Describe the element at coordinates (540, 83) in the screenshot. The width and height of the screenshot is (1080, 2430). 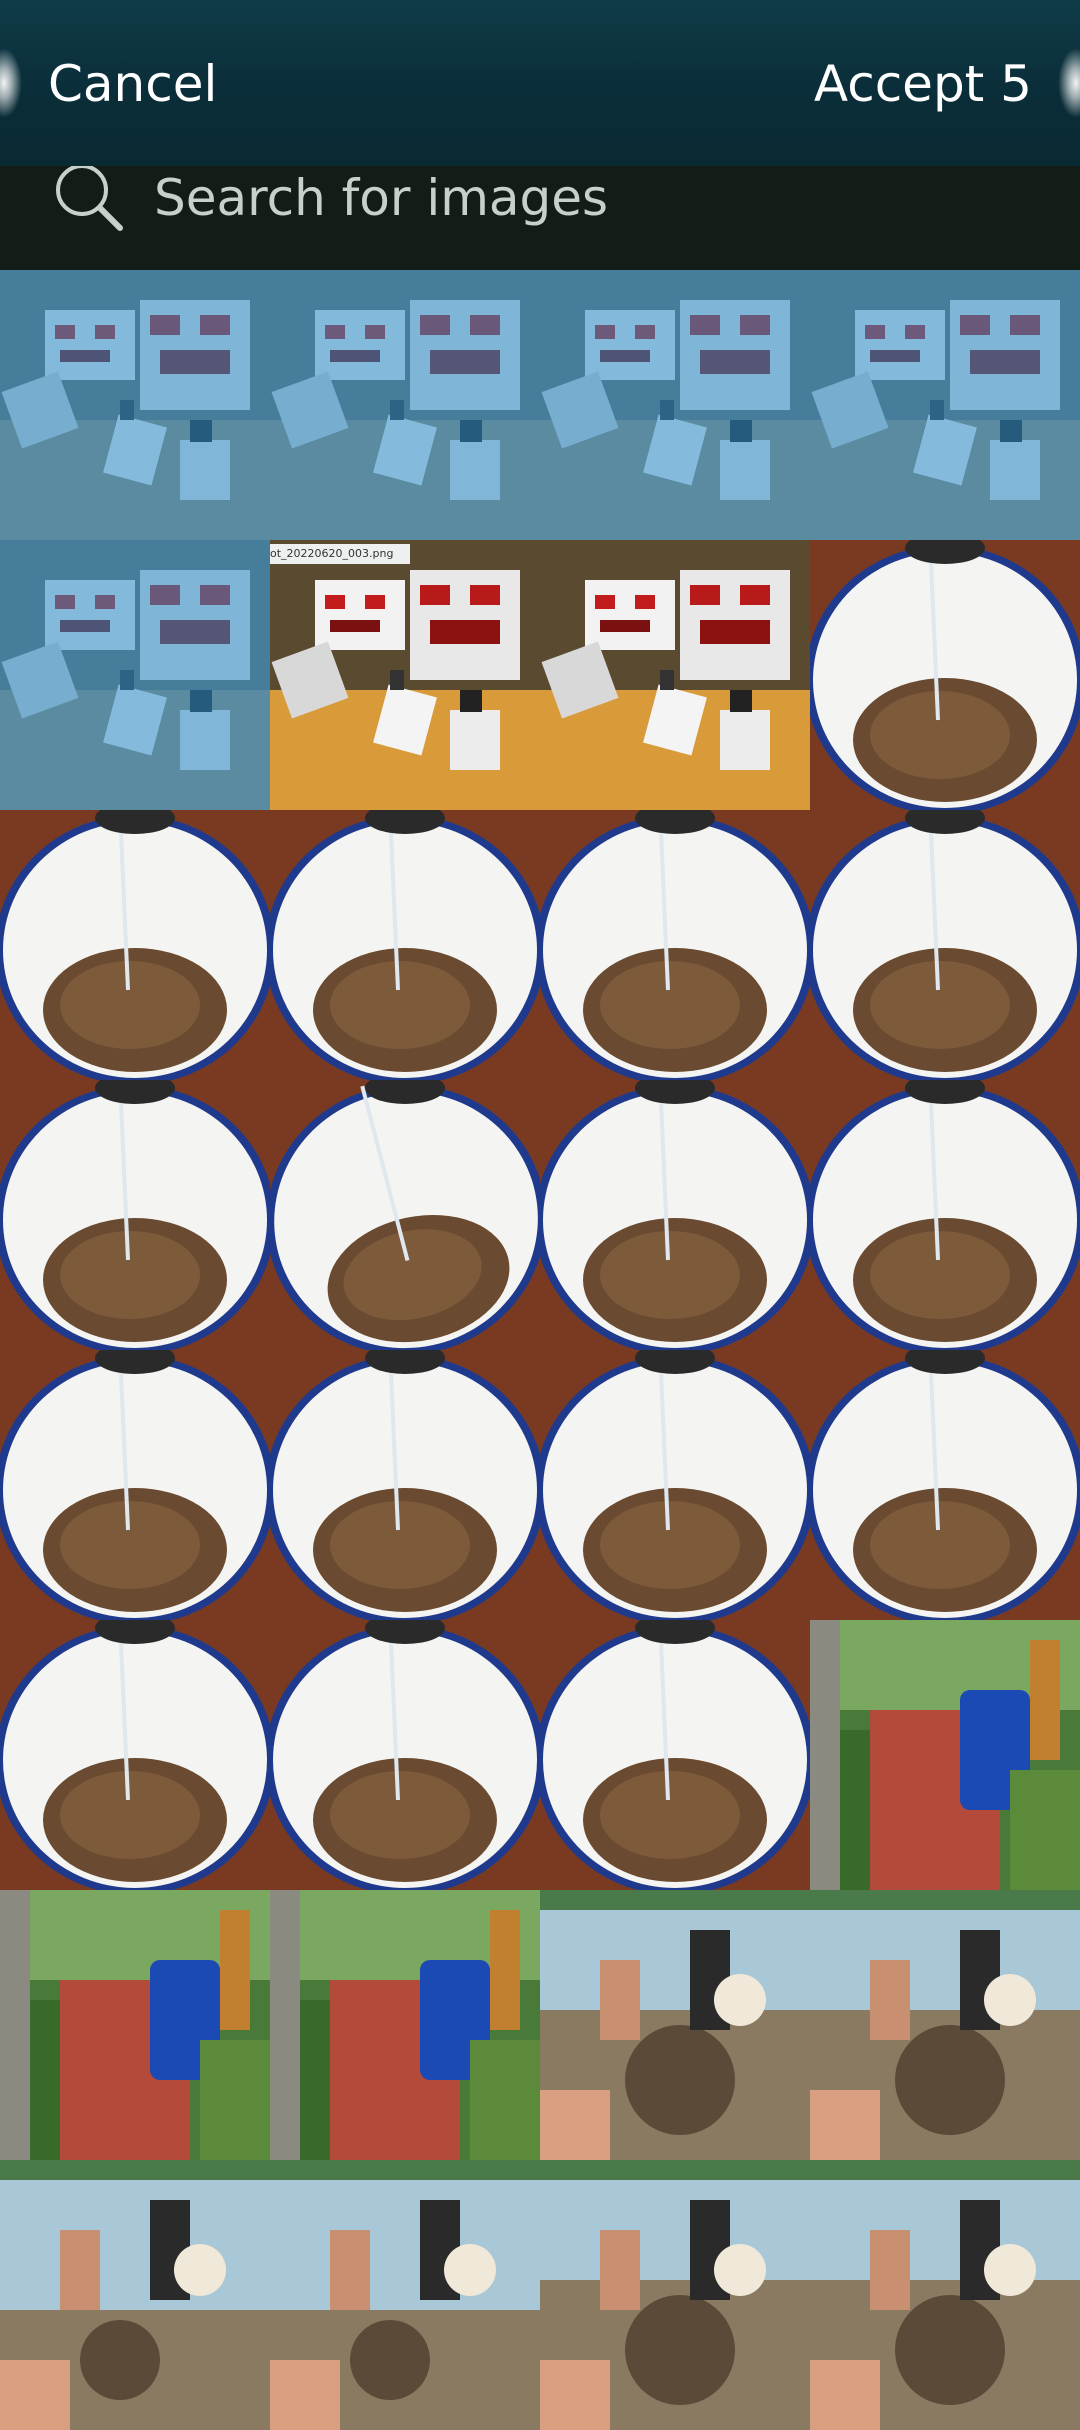
I see `header-bar: Cancel Accept 5` at that location.